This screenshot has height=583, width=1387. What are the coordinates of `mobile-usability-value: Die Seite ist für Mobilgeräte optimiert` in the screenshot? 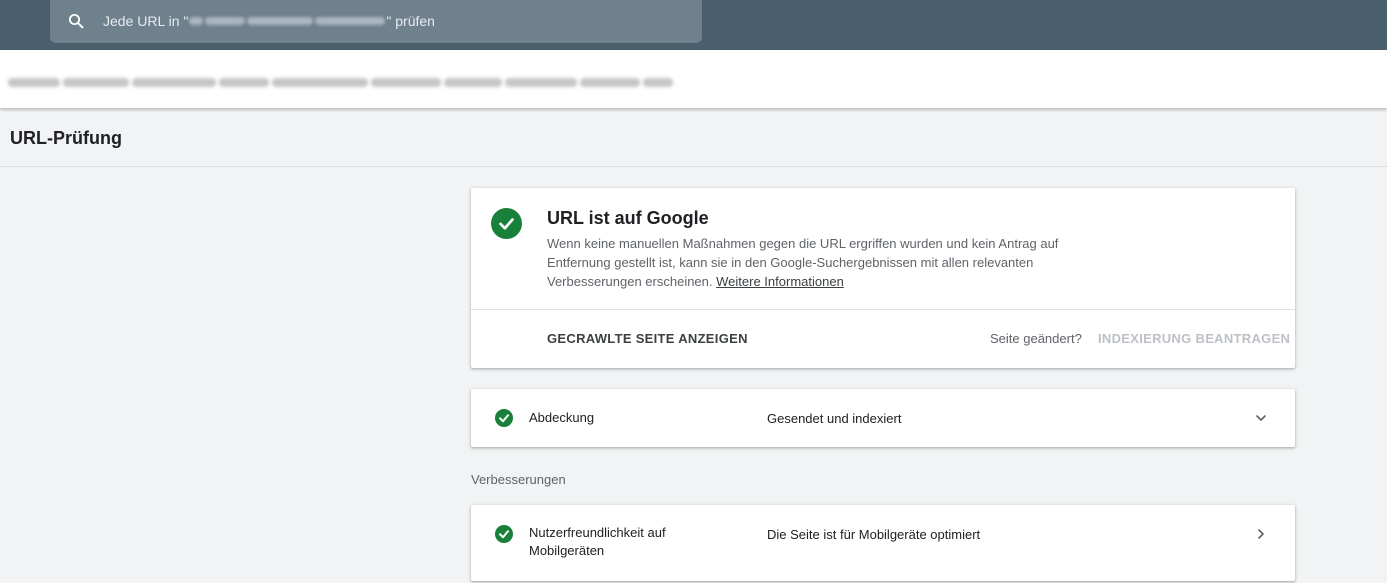 It's located at (874, 534).